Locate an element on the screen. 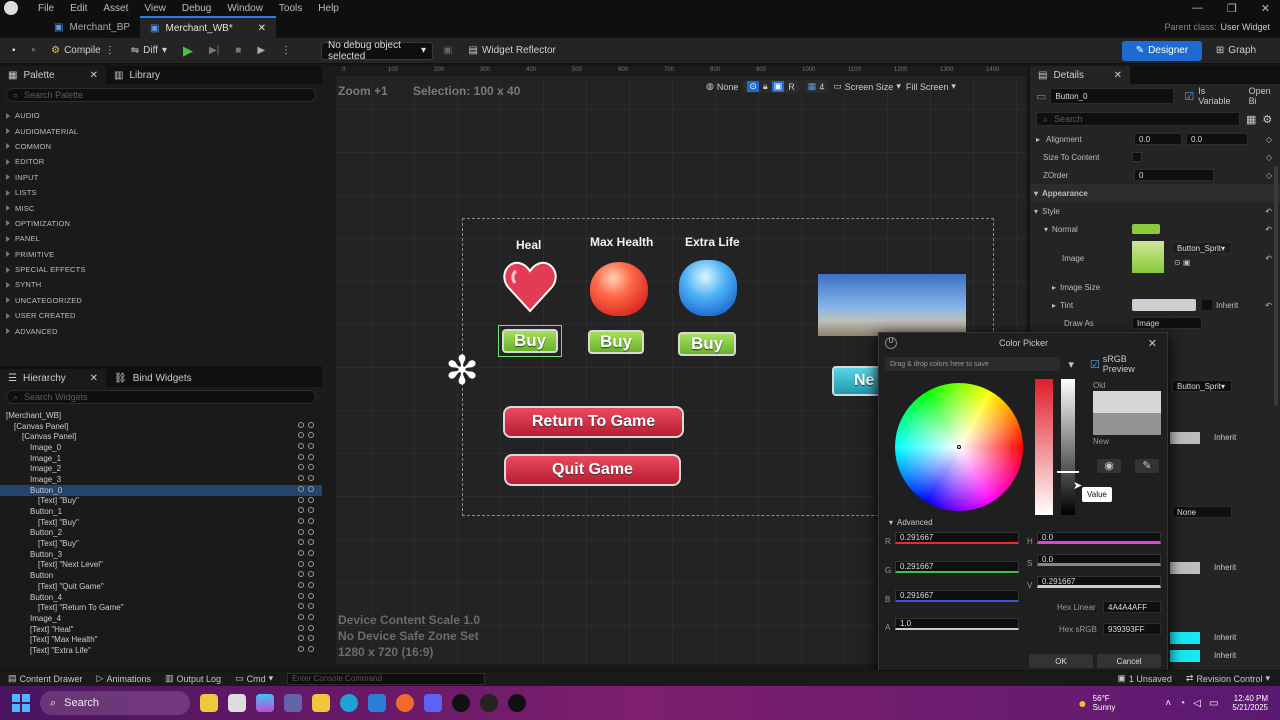 The height and width of the screenshot is (720, 1280). eyedropper-icon: ✎ is located at coordinates (1147, 466).